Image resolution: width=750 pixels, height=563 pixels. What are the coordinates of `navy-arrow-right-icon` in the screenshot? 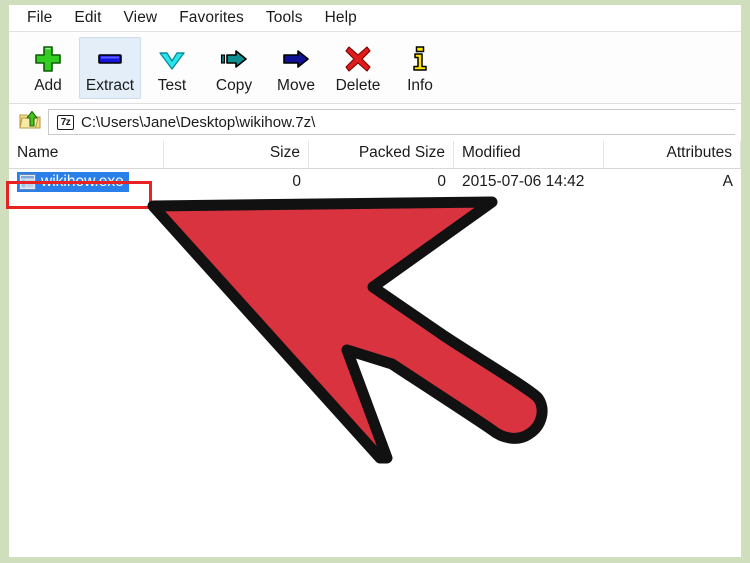 It's located at (296, 59).